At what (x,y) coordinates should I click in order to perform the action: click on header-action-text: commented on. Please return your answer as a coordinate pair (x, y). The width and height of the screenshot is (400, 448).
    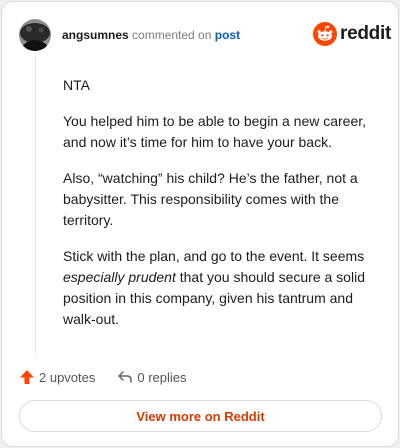
    Looking at the image, I should click on (172, 35).